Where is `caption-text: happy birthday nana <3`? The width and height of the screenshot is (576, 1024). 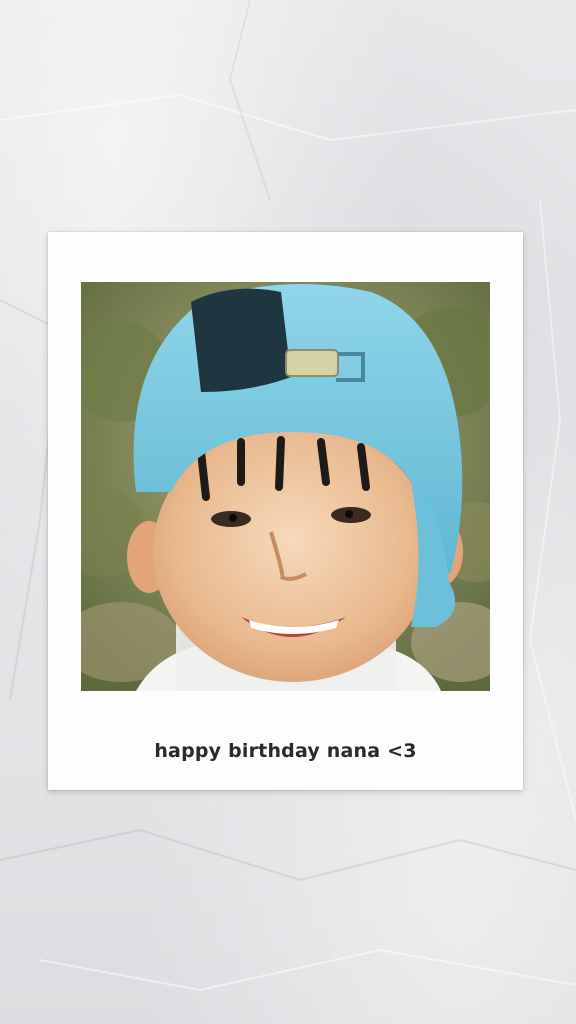
caption-text: happy birthday nana <3 is located at coordinates (285, 751).